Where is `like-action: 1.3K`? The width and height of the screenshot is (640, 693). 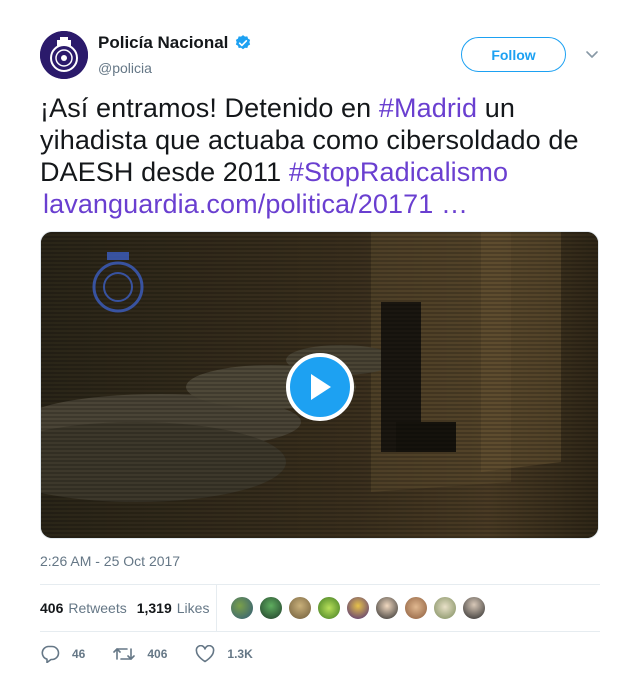
like-action: 1.3K is located at coordinates (224, 654).